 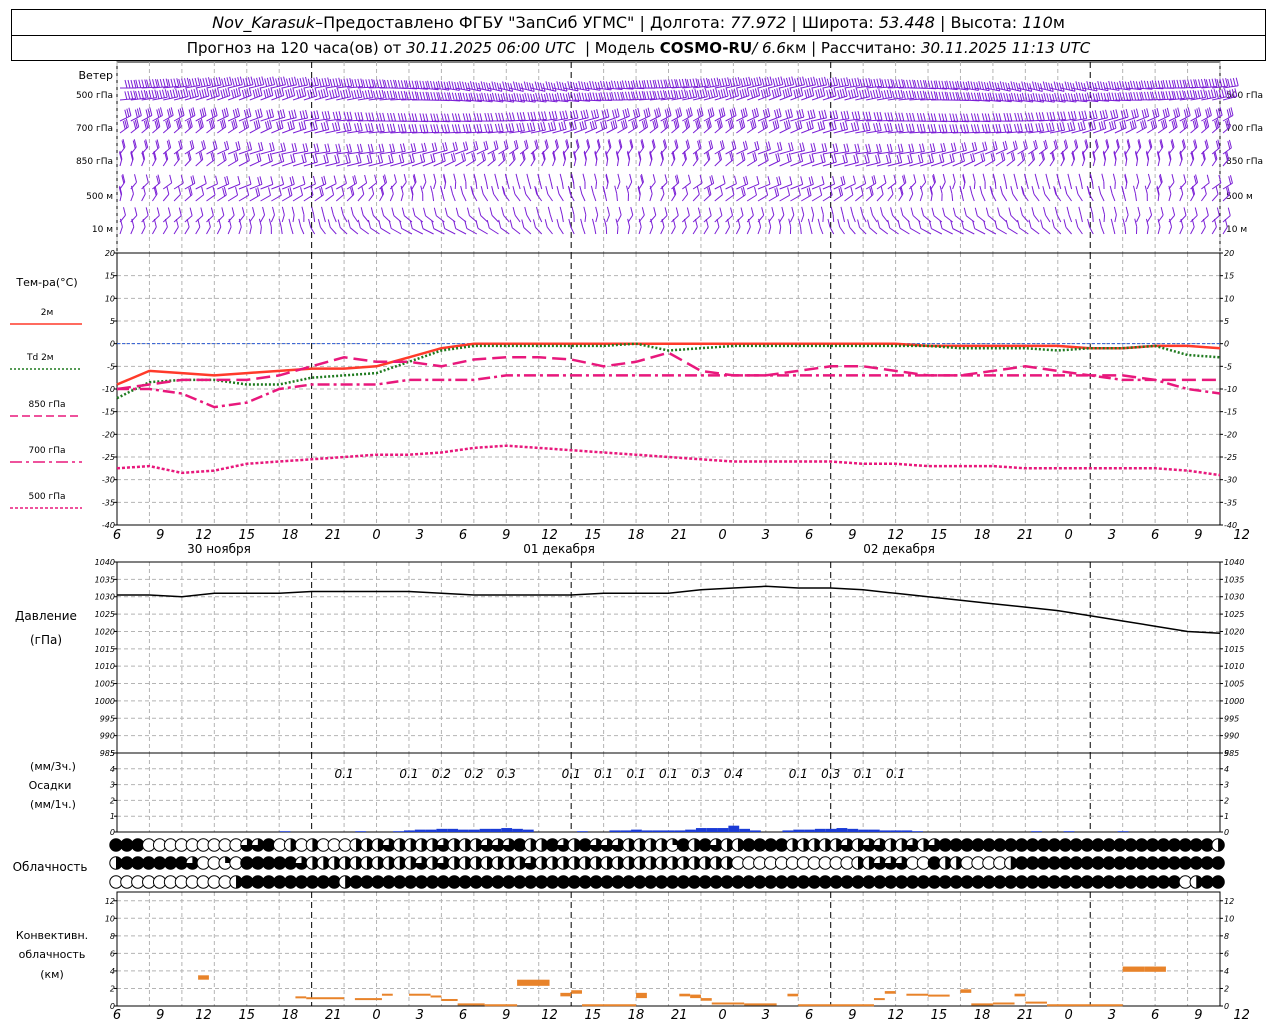 I want to click on temp-ytick-left: 10, so click(x=110, y=298).